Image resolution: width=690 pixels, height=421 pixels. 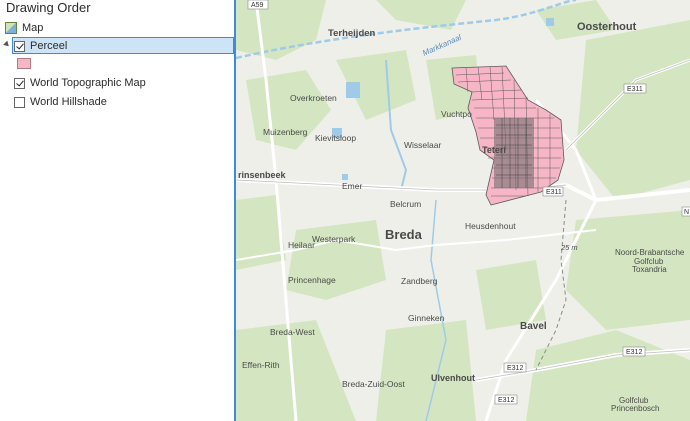 I want to click on place-label: Zandberg, so click(x=419, y=281).